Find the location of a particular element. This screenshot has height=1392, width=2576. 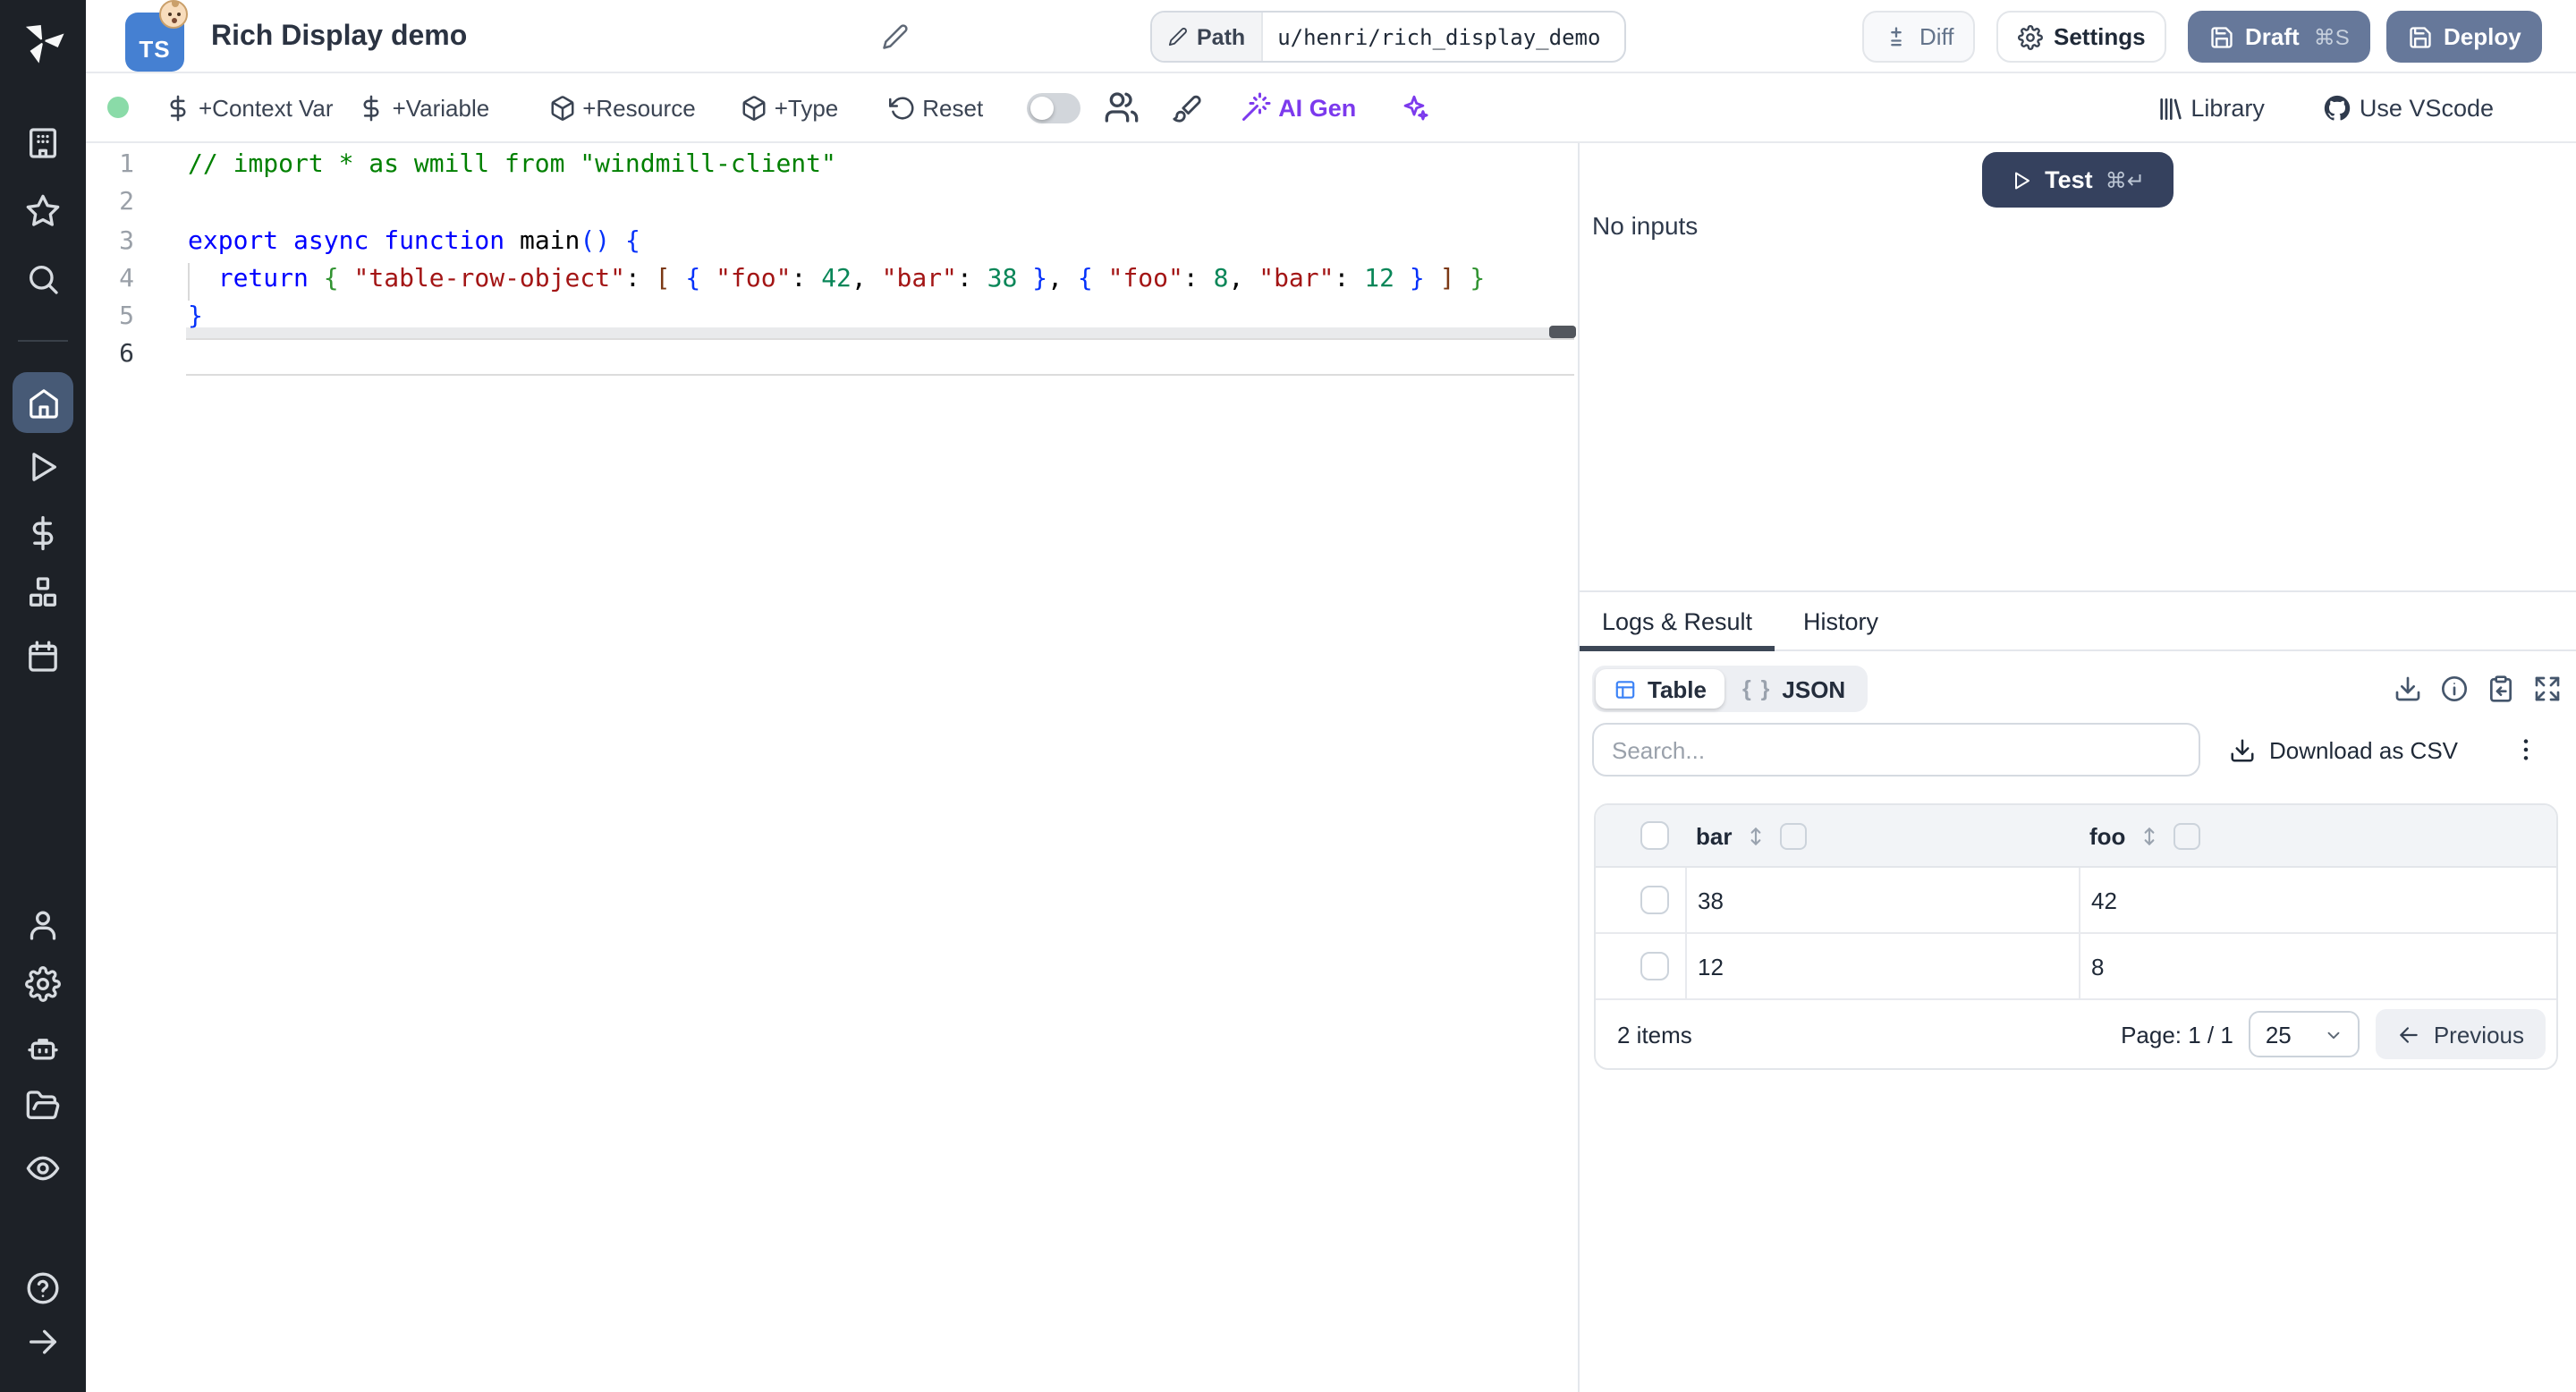

table-toolbar: Download as CSV is located at coordinates (2075, 749).